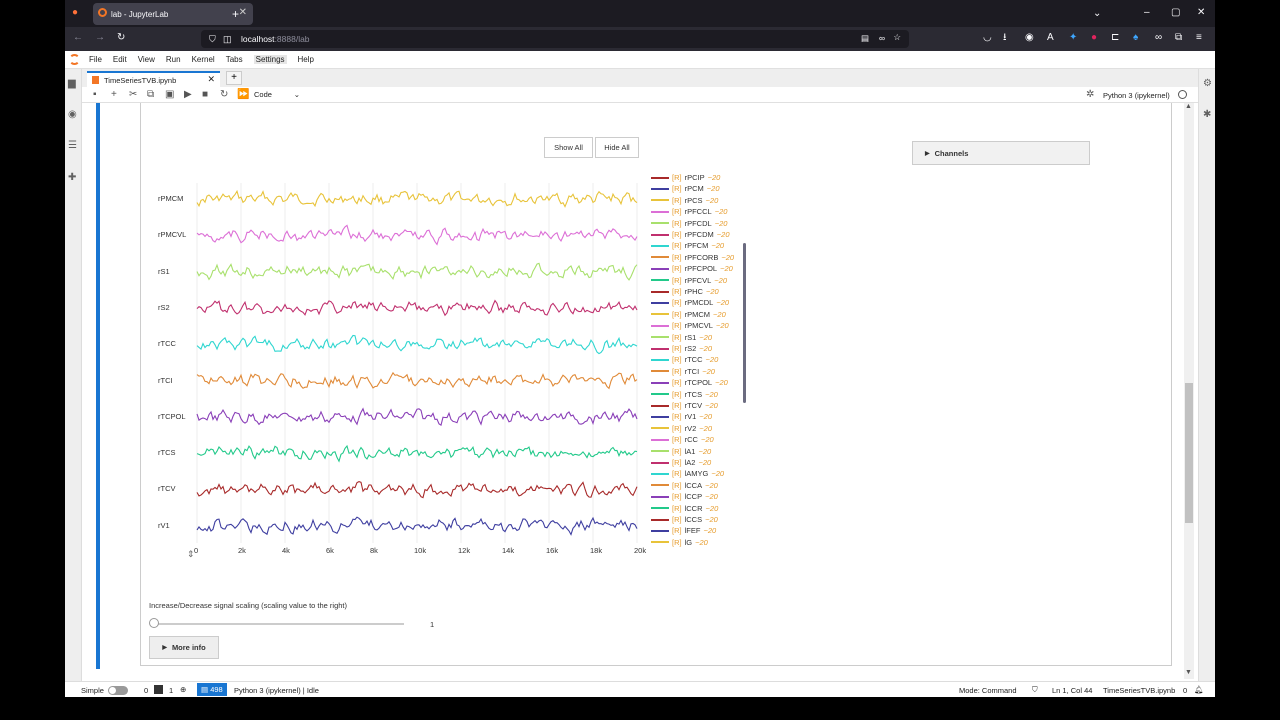 This screenshot has width=1280, height=720. I want to click on menu-tabs: Tabs, so click(234, 59).